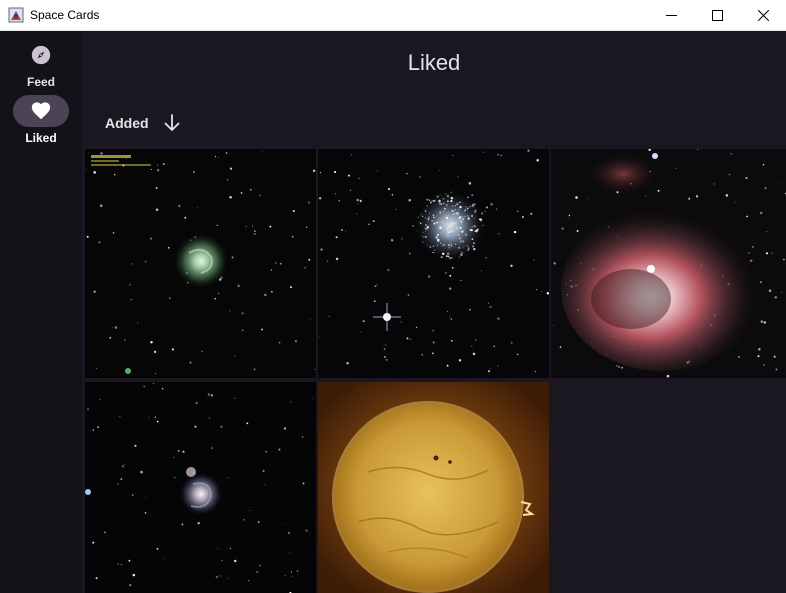 This screenshot has width=786, height=593. I want to click on close-button, so click(763, 15).